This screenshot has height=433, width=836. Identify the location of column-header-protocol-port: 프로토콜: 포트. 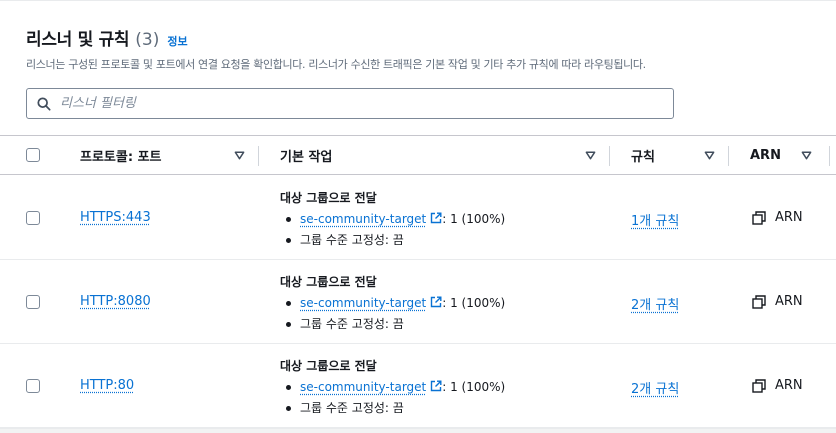
(121, 155).